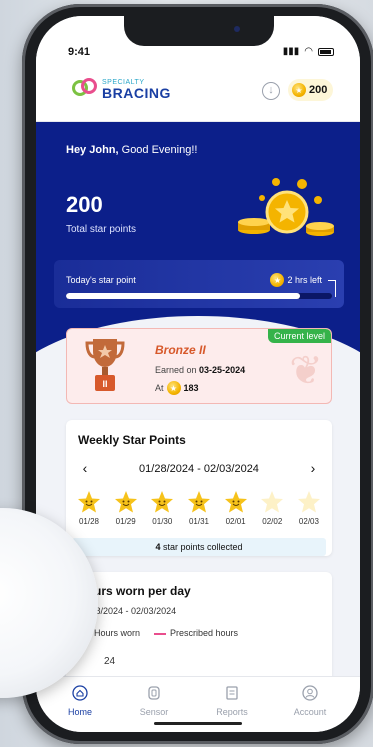 This screenshot has width=373, height=747. Describe the element at coordinates (200, 370) in the screenshot. I see `level-earned: Earned on 03-25-2024` at that location.